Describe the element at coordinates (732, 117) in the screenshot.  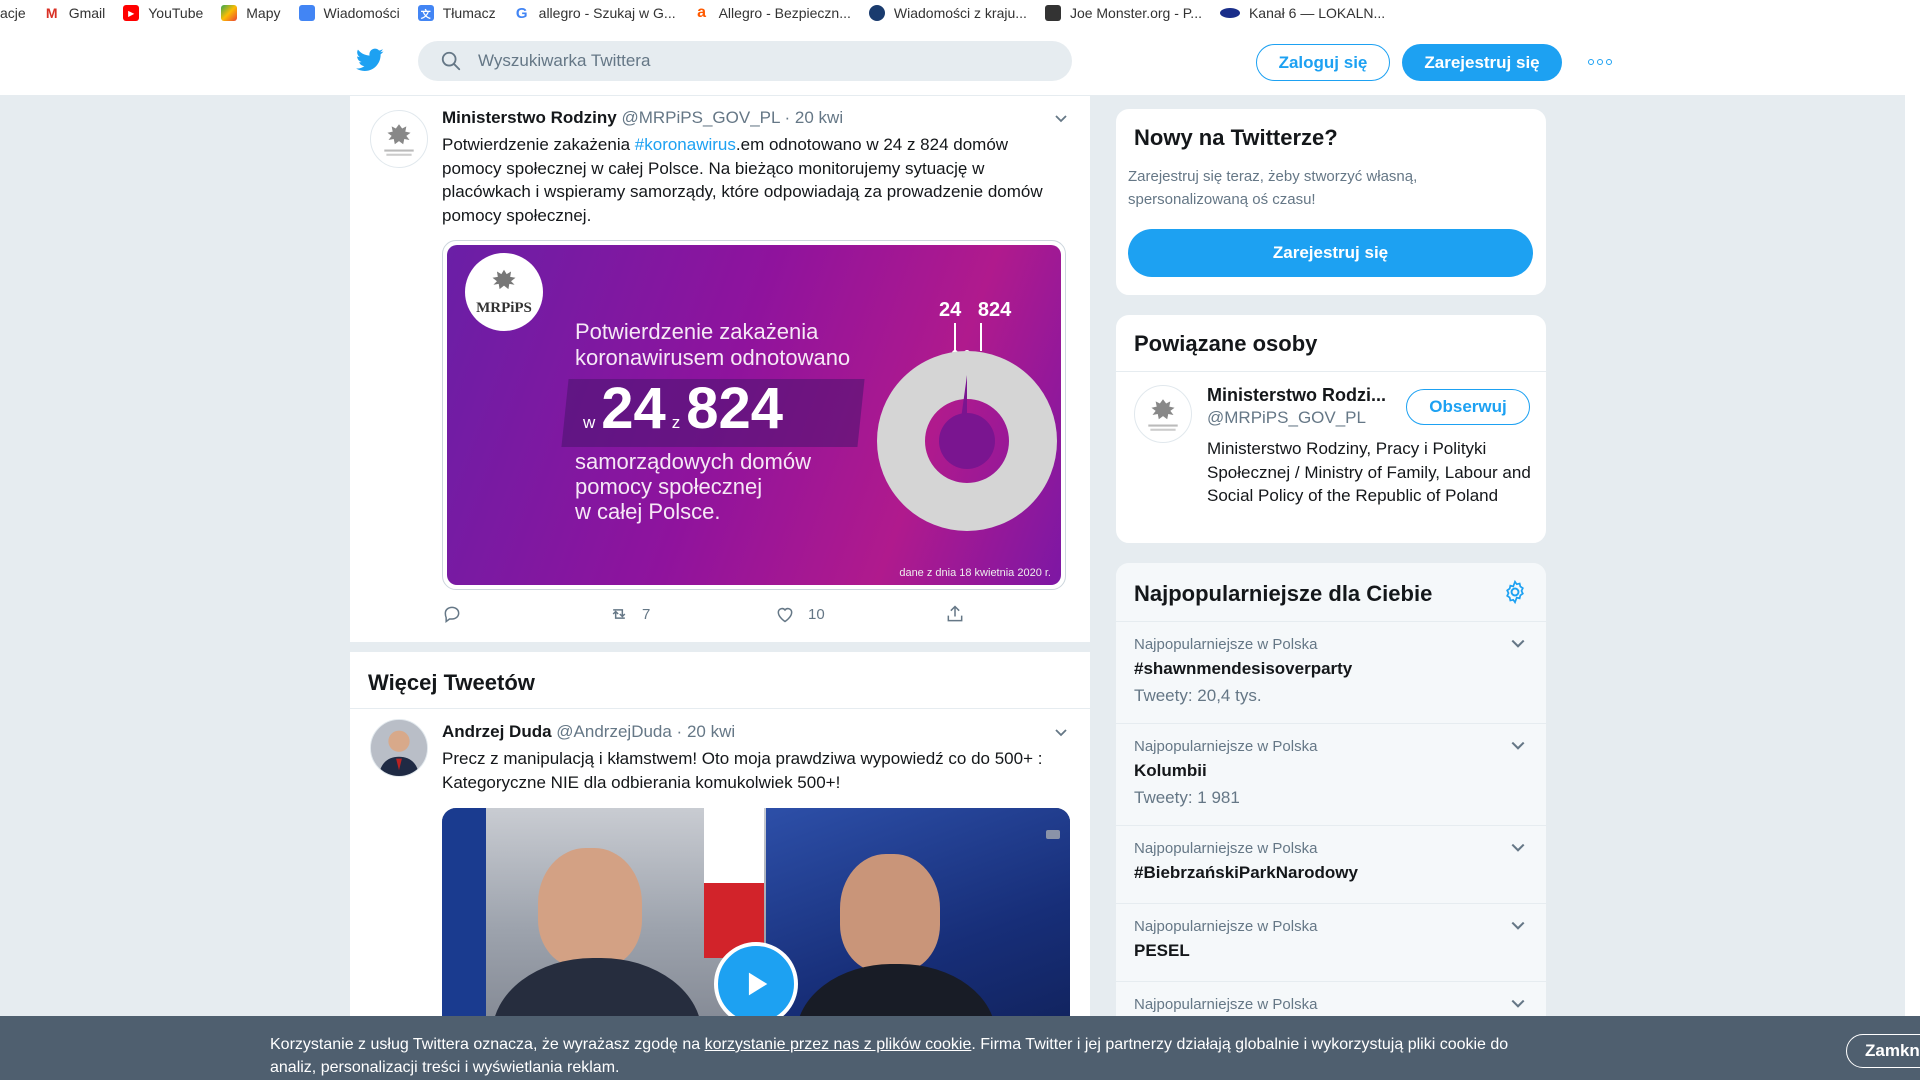
I see `author-meta: @MRPiPS_GOV_PL · 20 kwi` at that location.